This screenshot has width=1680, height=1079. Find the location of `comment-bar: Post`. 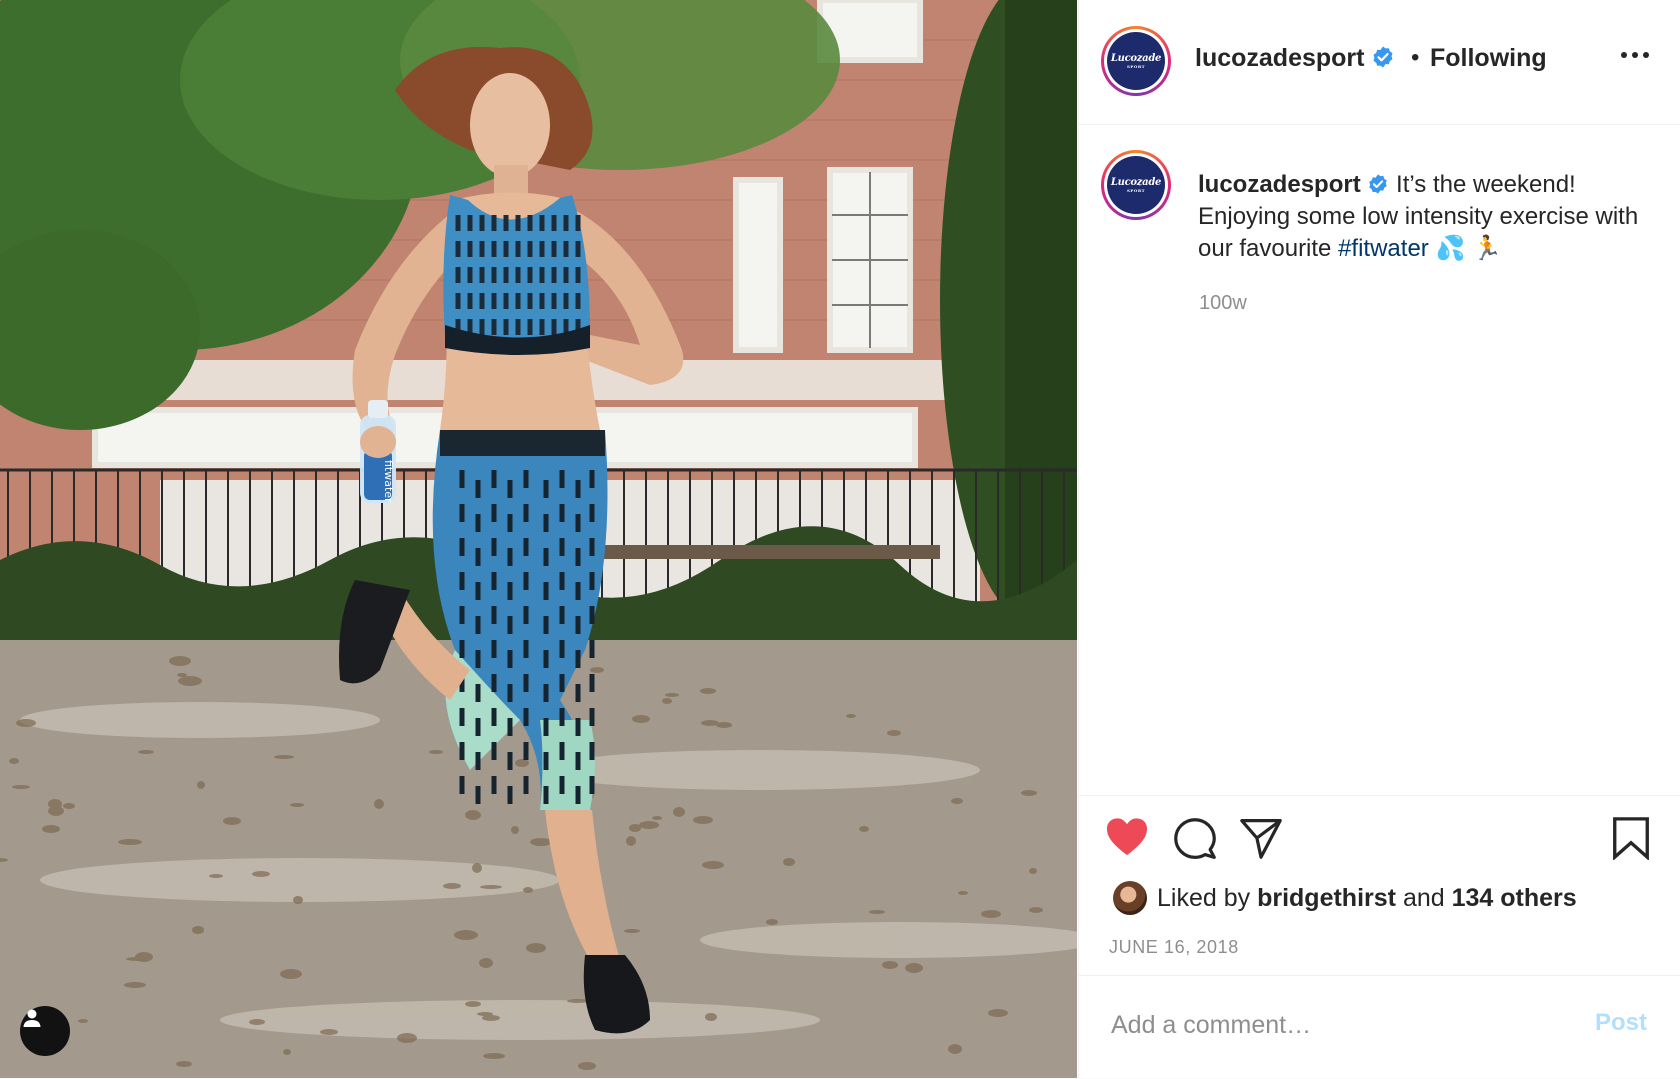

comment-bar: Post is located at coordinates (1379, 1027).